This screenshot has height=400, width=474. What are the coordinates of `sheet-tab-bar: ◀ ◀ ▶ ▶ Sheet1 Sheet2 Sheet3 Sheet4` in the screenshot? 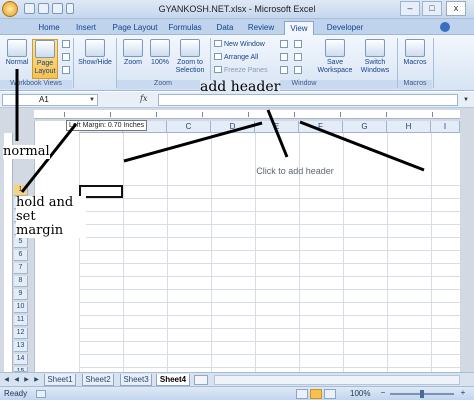 It's located at (237, 379).